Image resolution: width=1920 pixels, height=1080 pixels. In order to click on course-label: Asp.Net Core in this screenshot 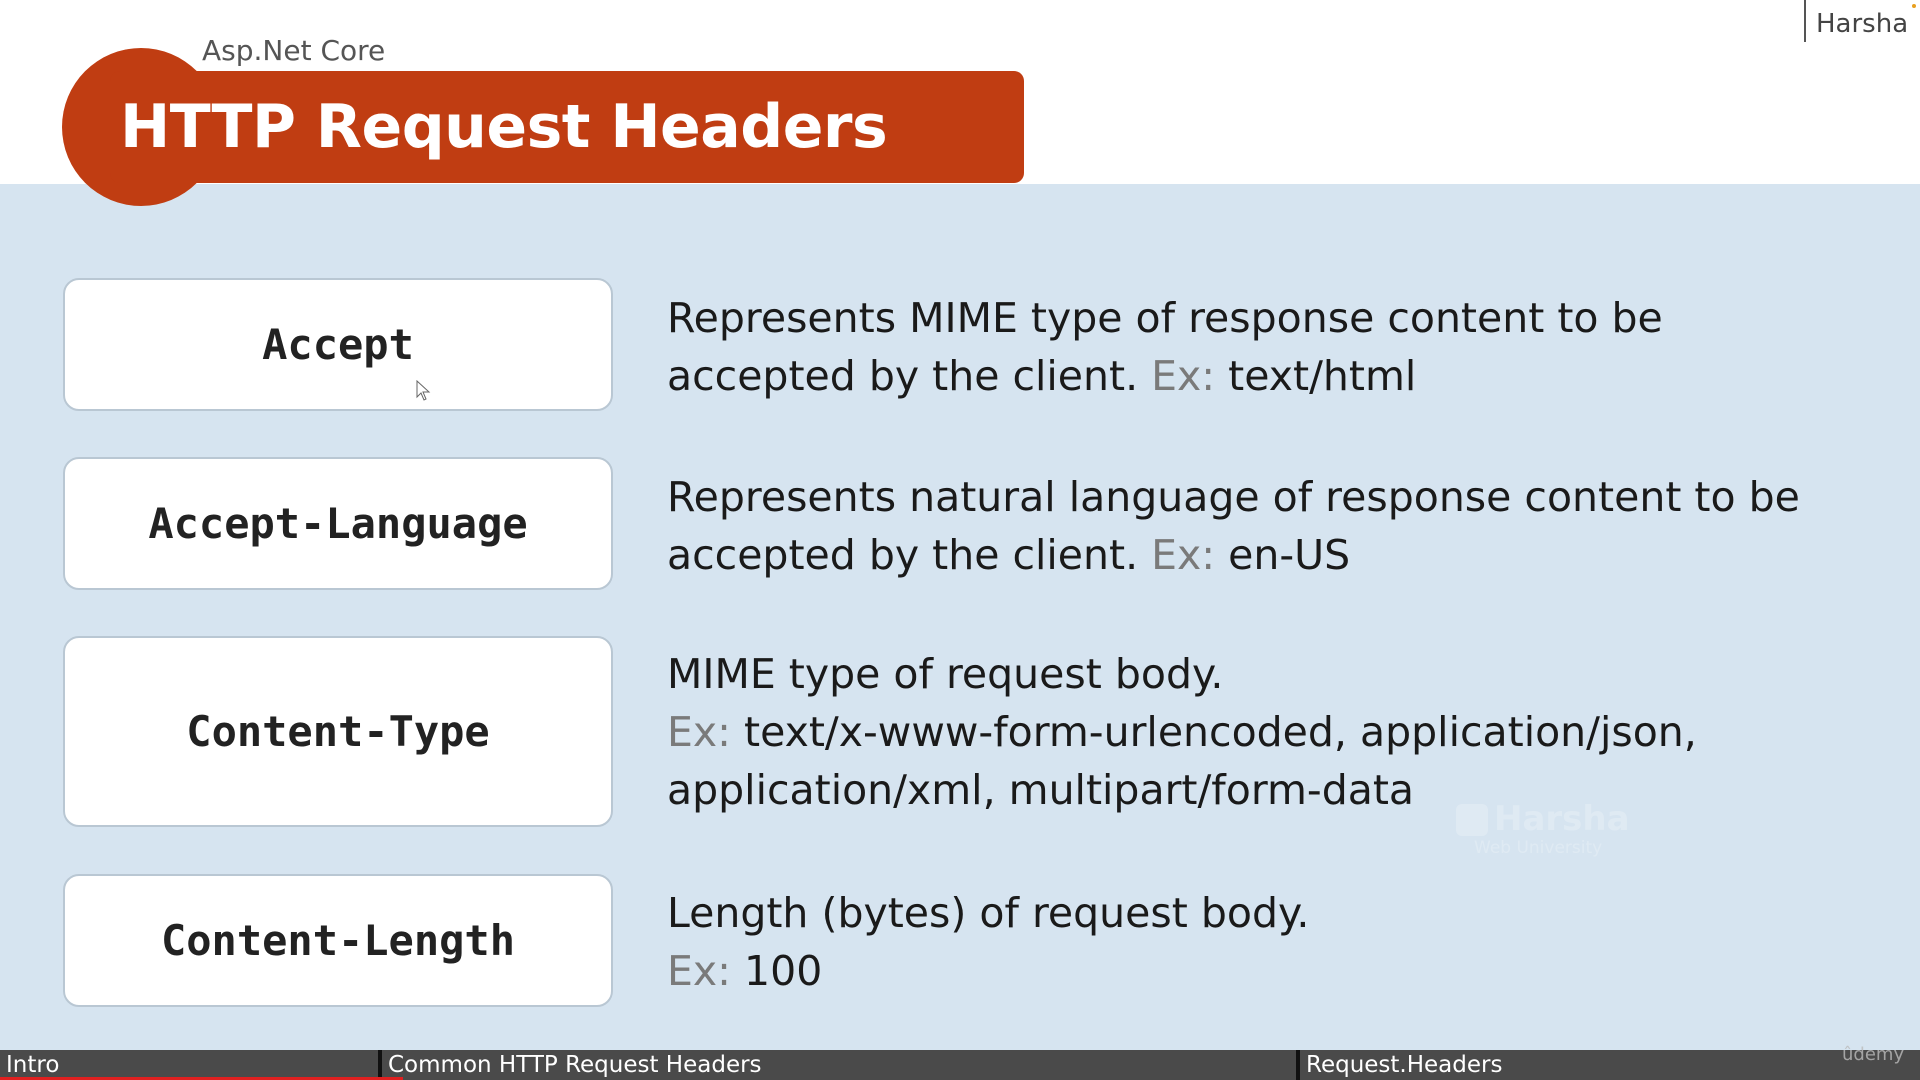, I will do `click(294, 50)`.